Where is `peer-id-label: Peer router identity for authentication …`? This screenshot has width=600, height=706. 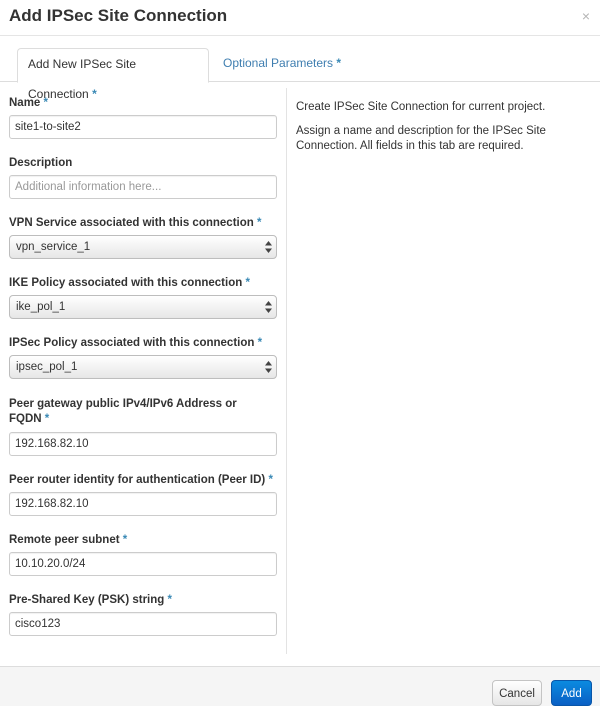
peer-id-label: Peer router identity for authentication … is located at coordinates (144, 480).